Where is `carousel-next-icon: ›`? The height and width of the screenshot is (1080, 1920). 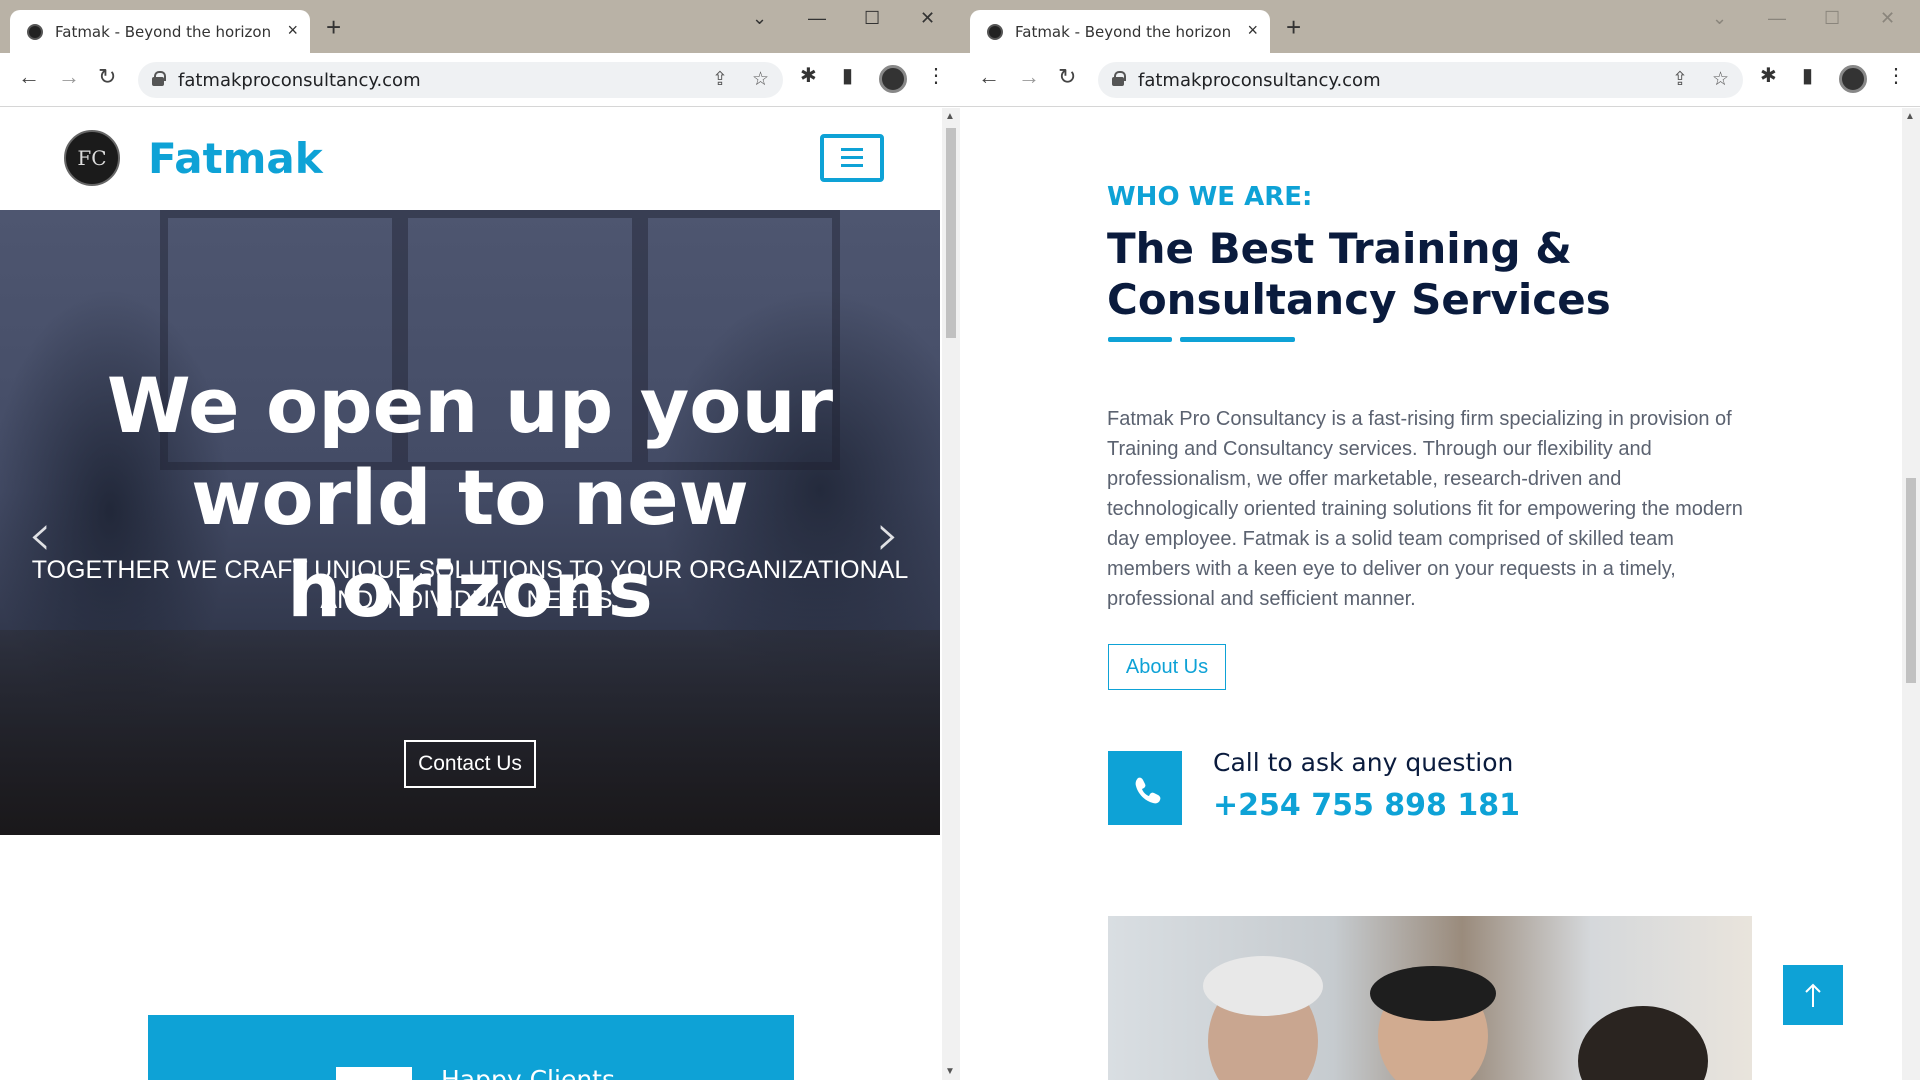
carousel-next-icon: › is located at coordinates (888, 535).